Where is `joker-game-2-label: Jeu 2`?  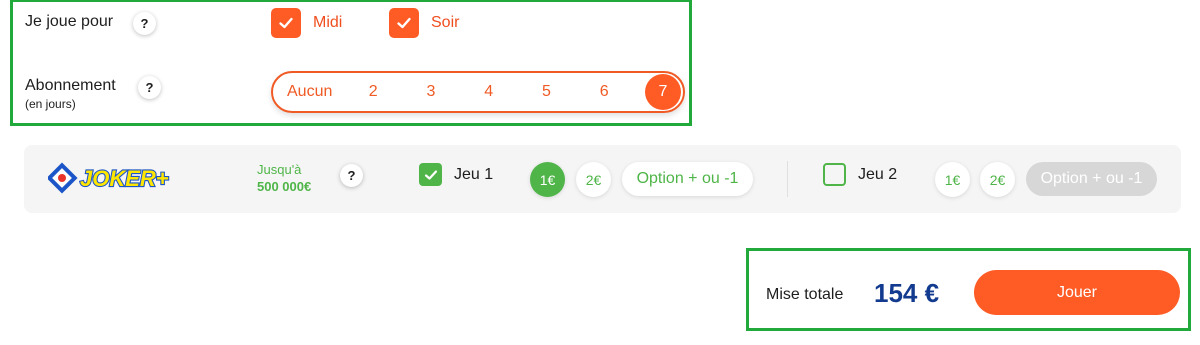 joker-game-2-label: Jeu 2 is located at coordinates (878, 174).